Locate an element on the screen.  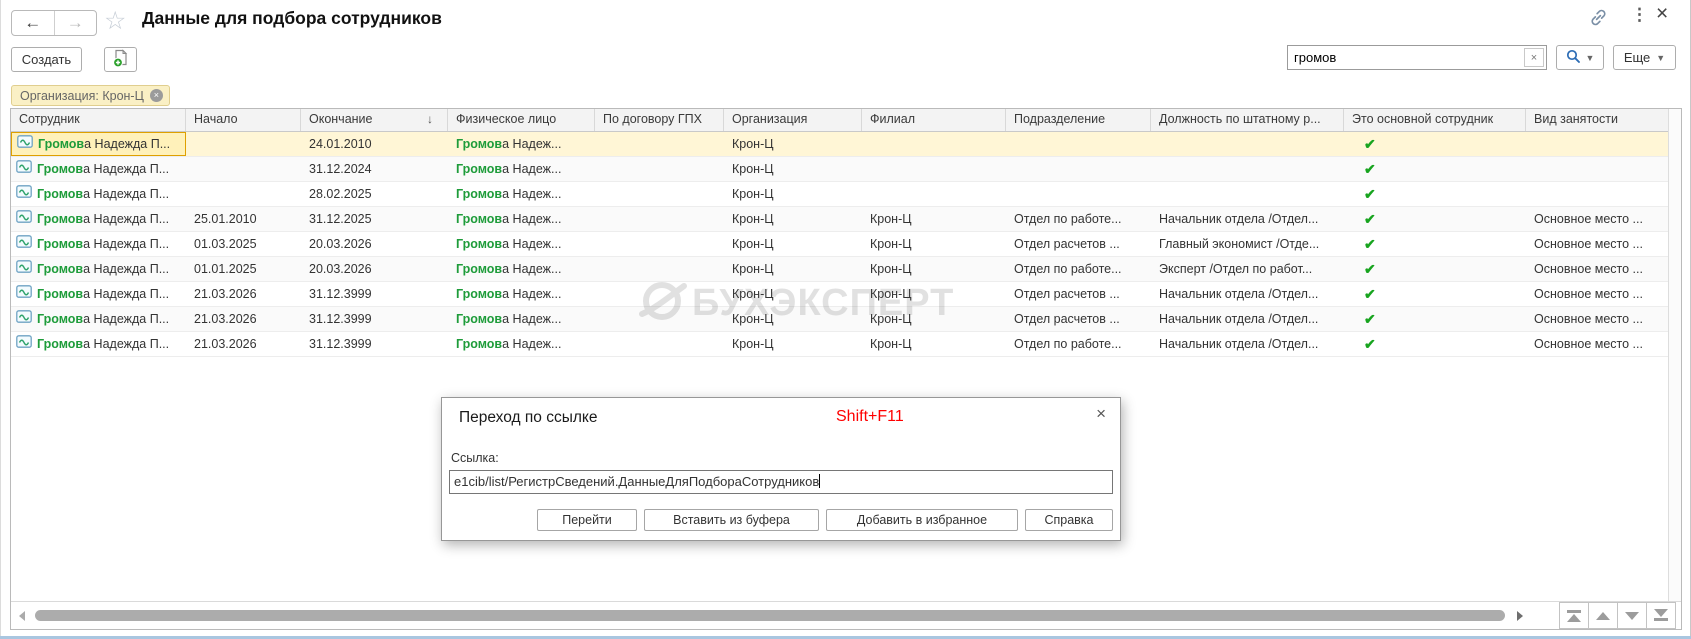
go-to-first-button is located at coordinates (1574, 615).